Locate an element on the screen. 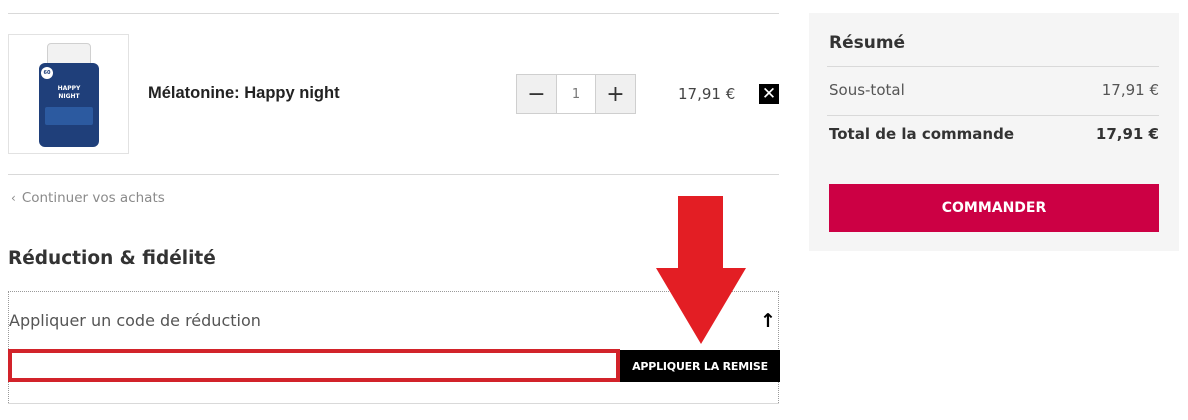 The height and width of the screenshot is (420, 1188). minus-icon: − is located at coordinates (536, 94).